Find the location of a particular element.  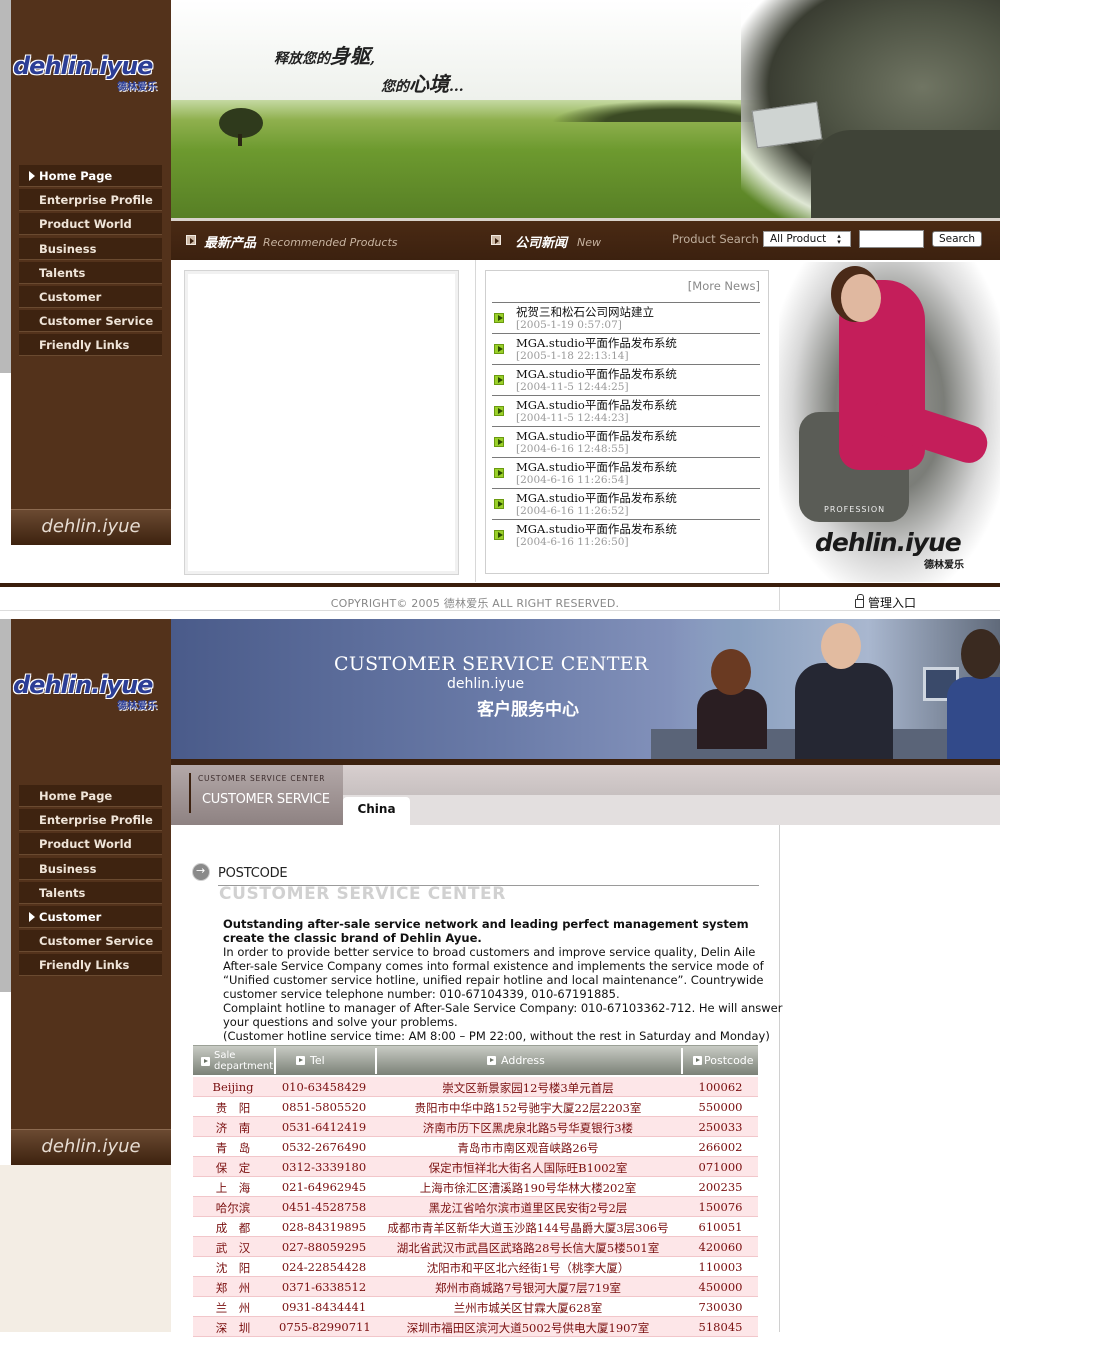

cell-tel: 0532-2676490 is located at coordinates (324, 1147).